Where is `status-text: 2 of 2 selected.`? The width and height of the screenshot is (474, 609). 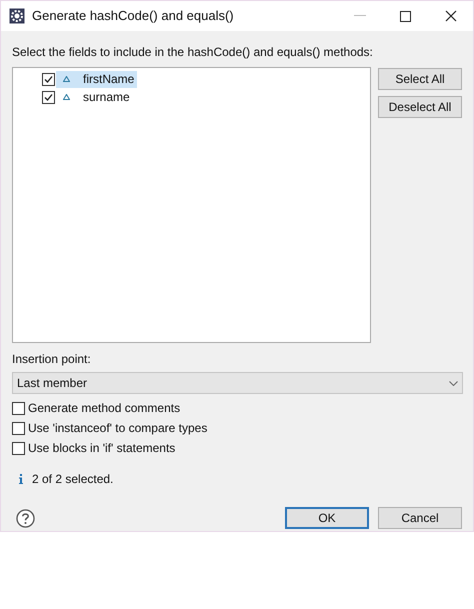
status-text: 2 of 2 selected. is located at coordinates (73, 479).